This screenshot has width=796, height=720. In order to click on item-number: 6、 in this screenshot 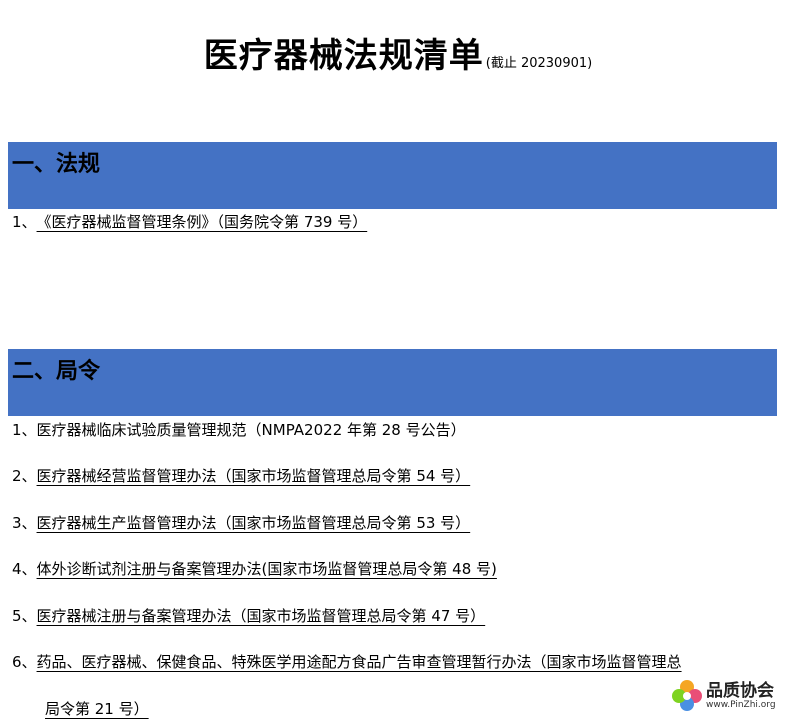, I will do `click(24, 662)`.